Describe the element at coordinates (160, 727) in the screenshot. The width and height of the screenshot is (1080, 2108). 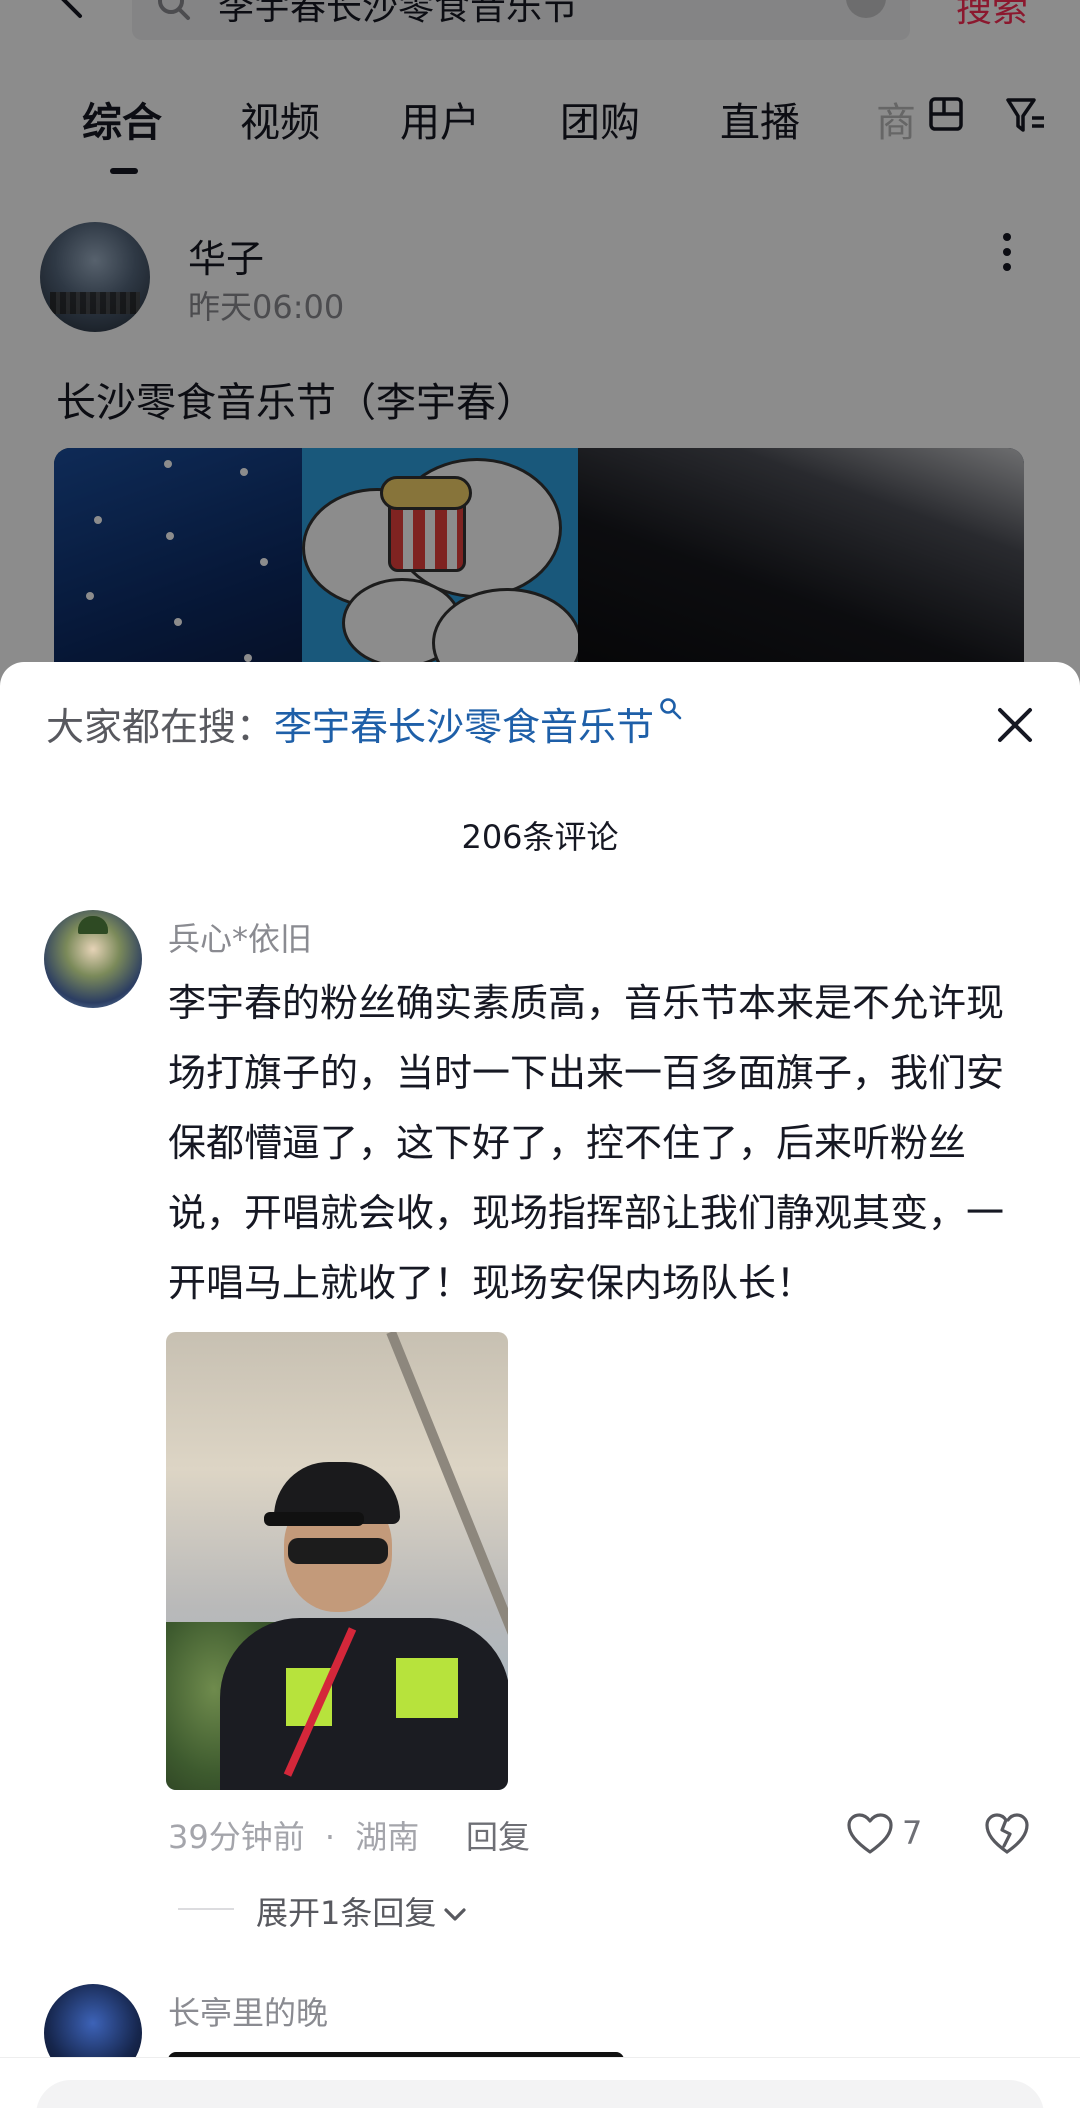
I see `trending-prefix: 大家都在搜：` at that location.